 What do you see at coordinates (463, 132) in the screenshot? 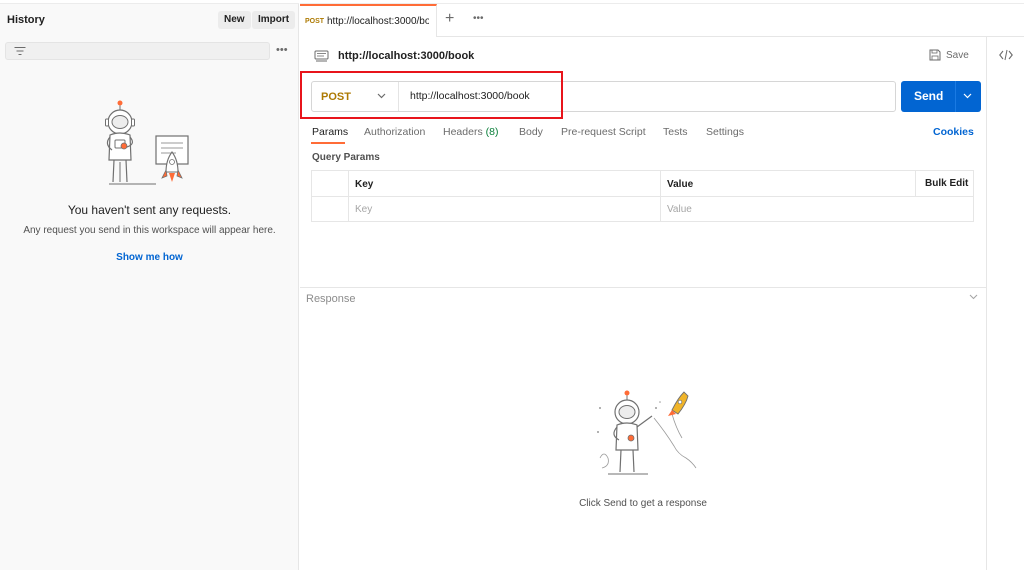
I see `tab-headers-label: Headers` at bounding box center [463, 132].